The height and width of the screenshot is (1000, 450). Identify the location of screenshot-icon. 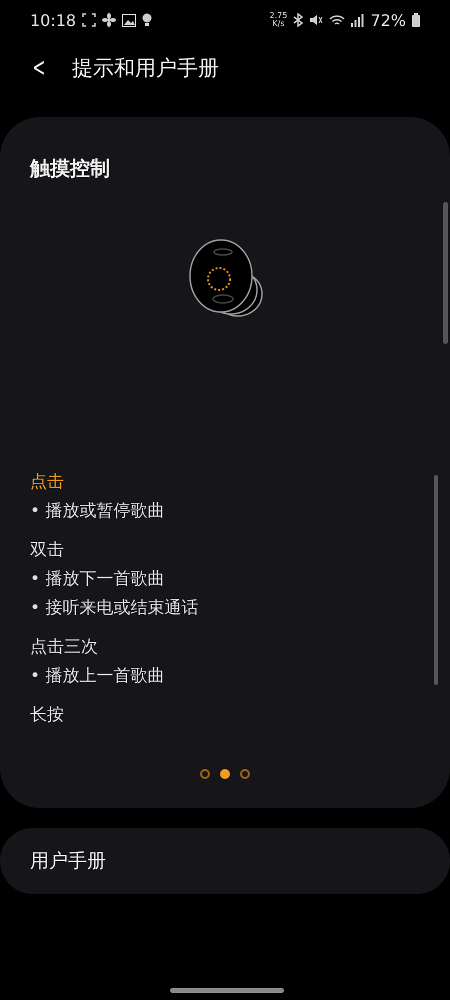
(89, 20).